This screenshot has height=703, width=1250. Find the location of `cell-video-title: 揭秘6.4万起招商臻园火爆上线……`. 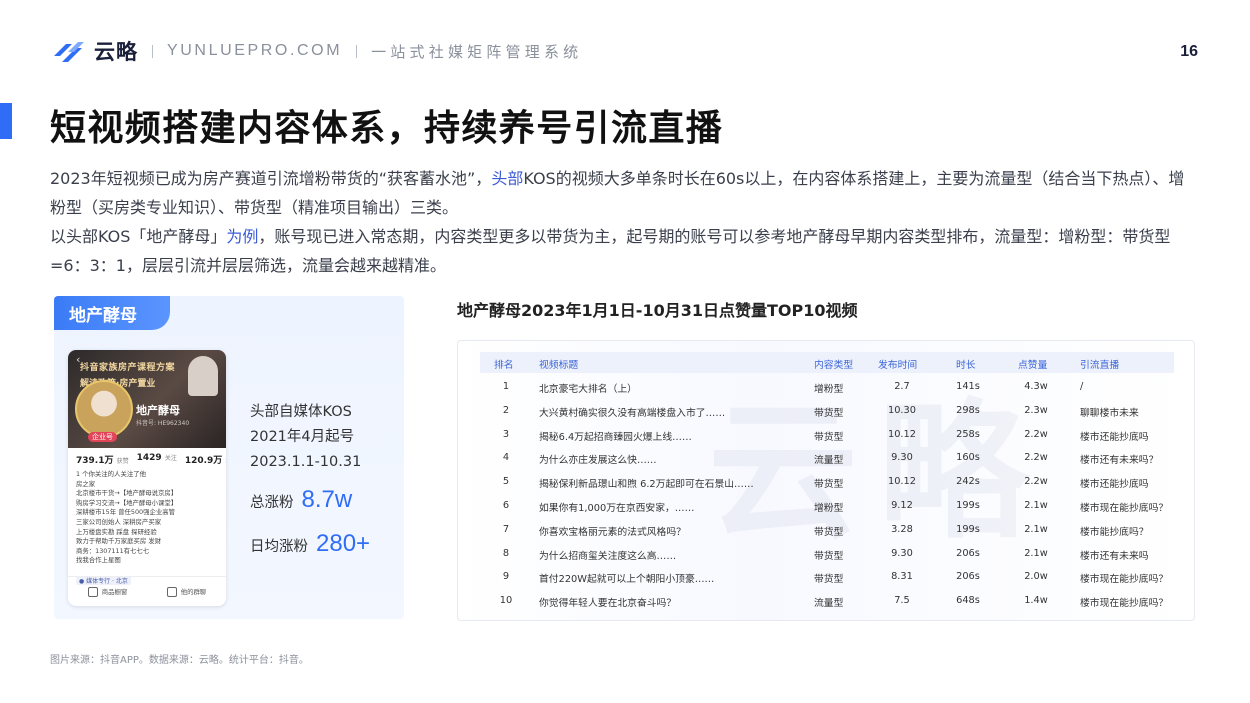

cell-video-title: 揭秘6.4万起招商臻园火爆上线…… is located at coordinates (615, 437).